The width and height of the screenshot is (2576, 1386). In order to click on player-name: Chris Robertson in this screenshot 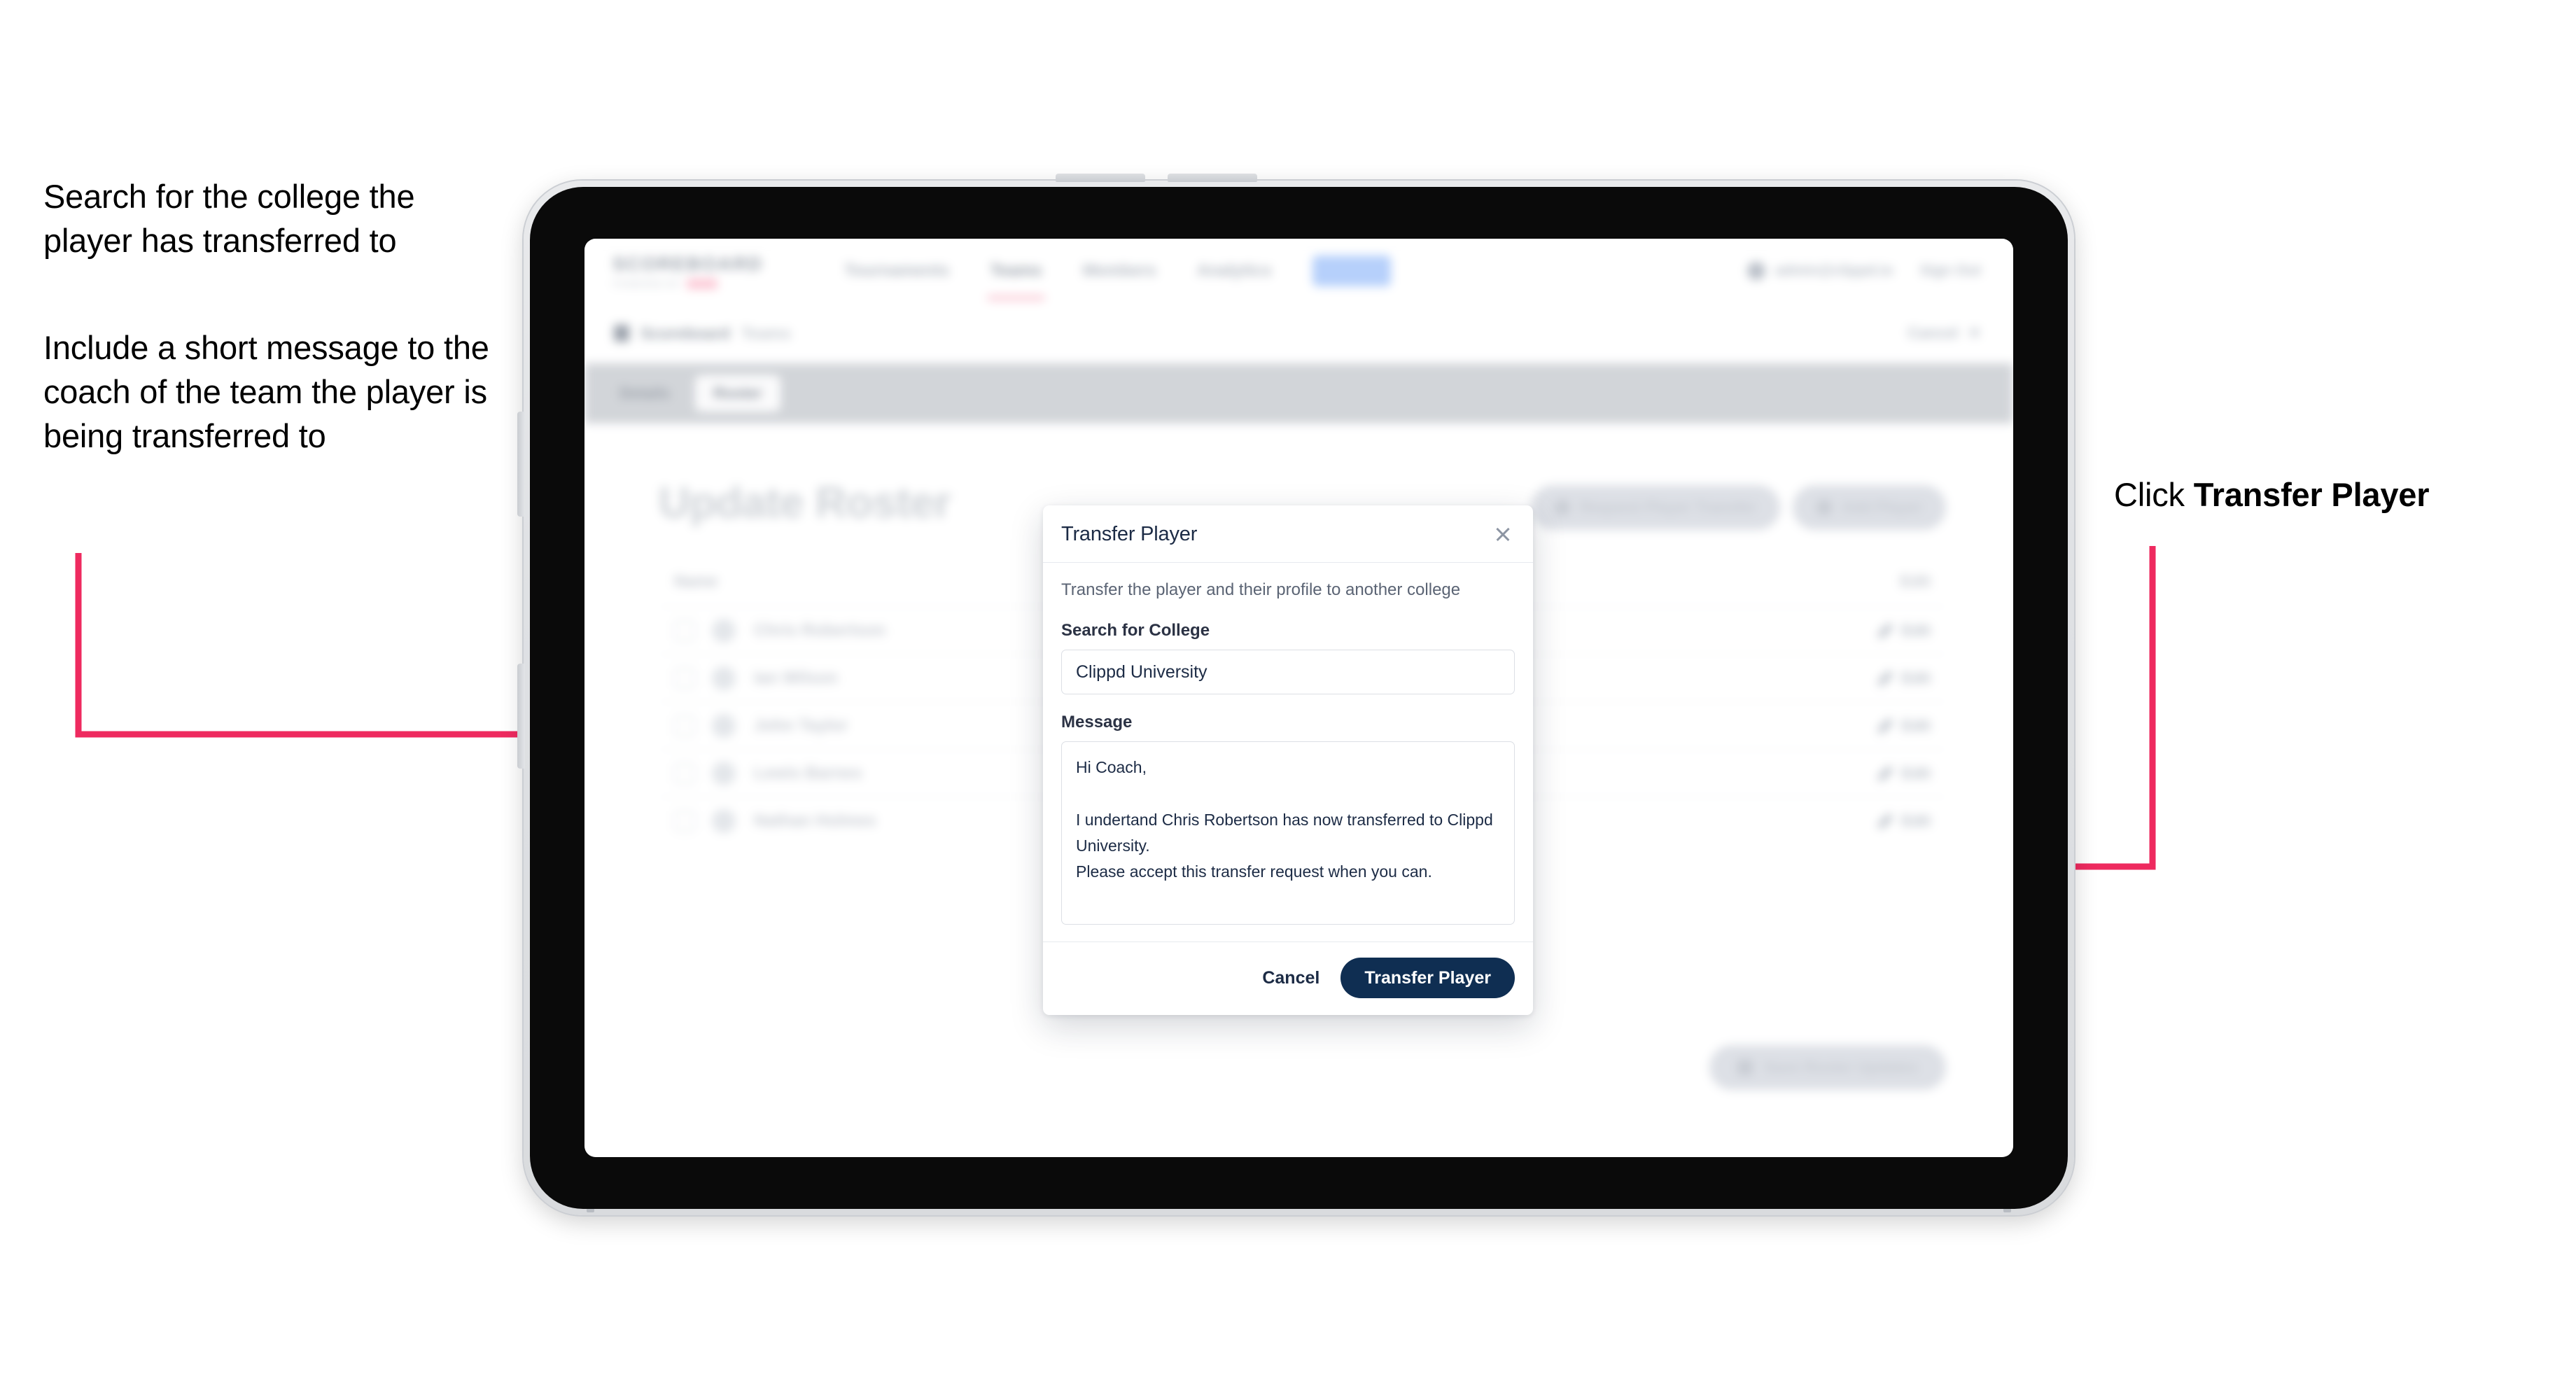, I will do `click(820, 630)`.